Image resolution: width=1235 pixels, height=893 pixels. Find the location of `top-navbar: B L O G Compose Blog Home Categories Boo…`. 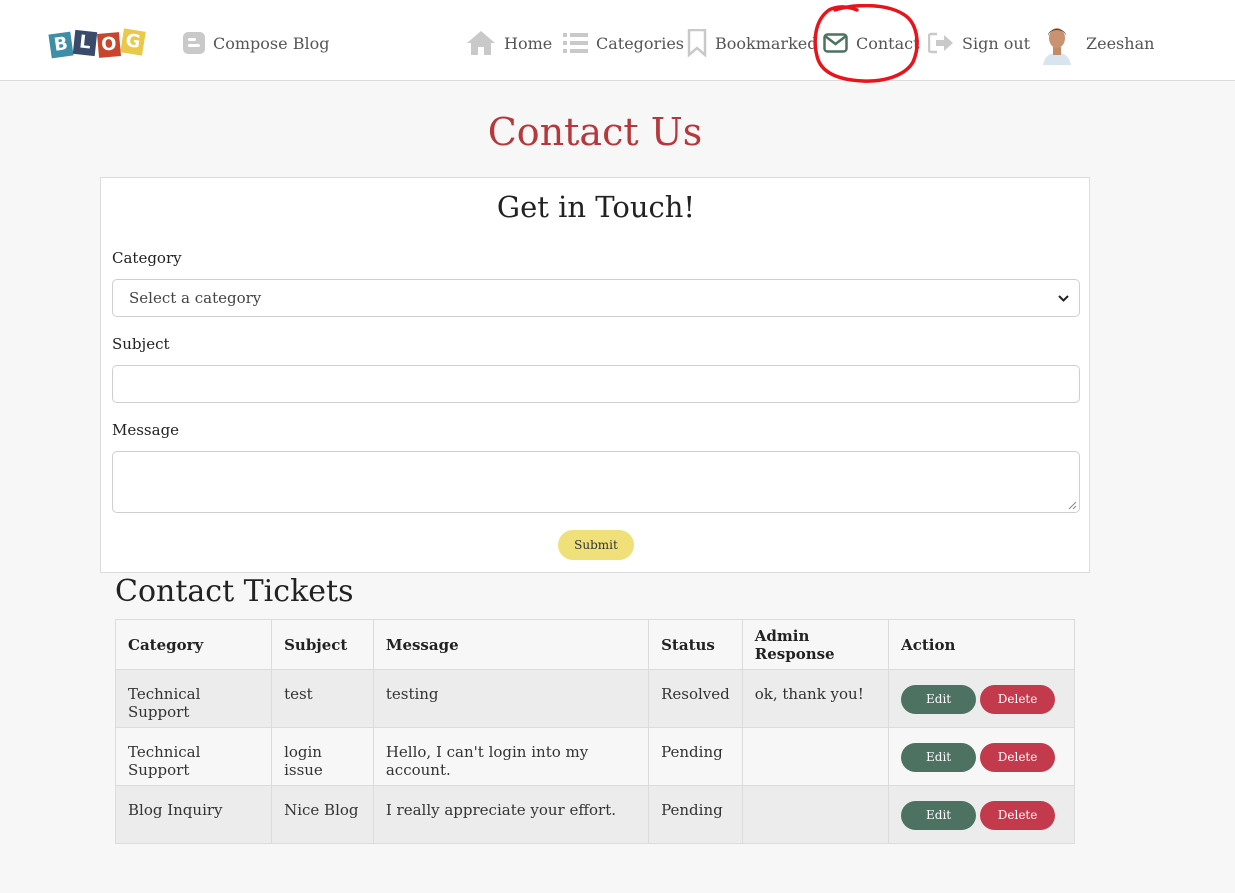

top-navbar: B L O G Compose Blog Home Categories Boo… is located at coordinates (617, 41).